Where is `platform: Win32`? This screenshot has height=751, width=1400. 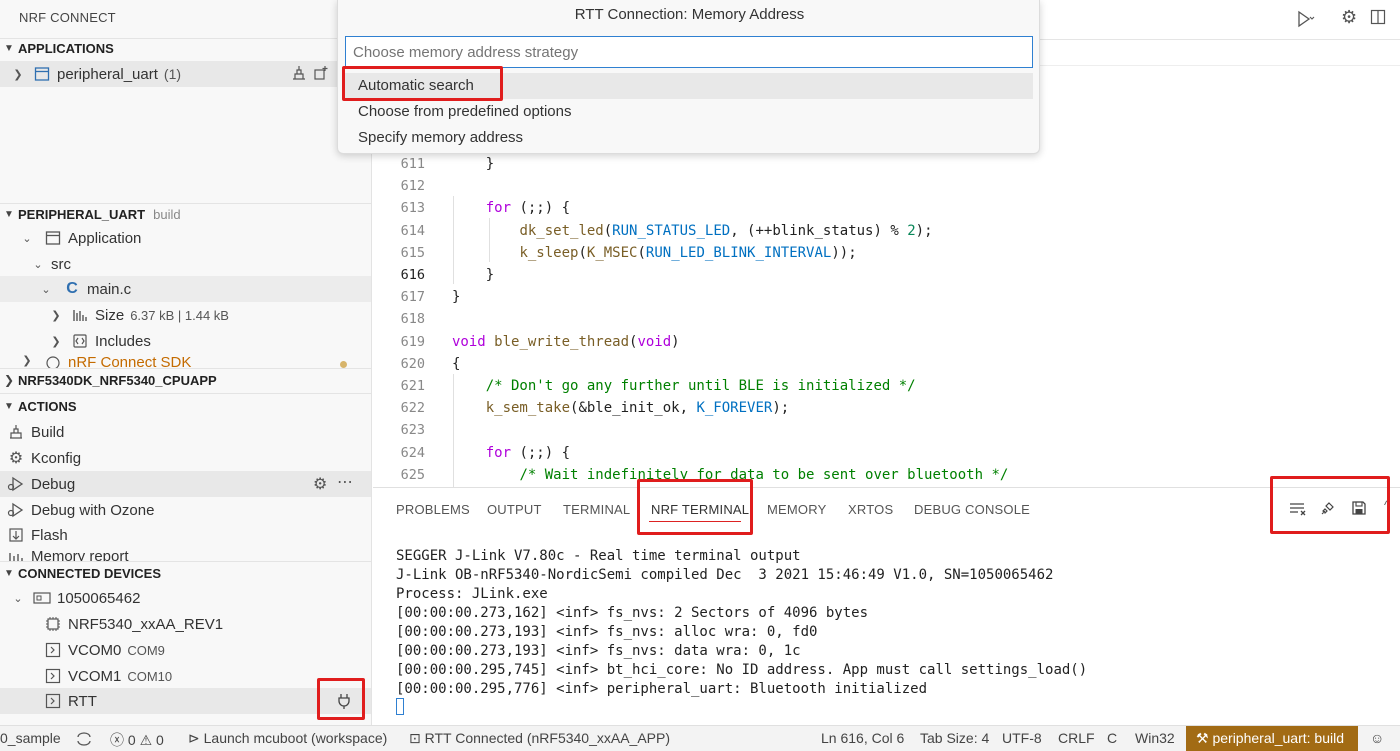 platform: Win32 is located at coordinates (1155, 738).